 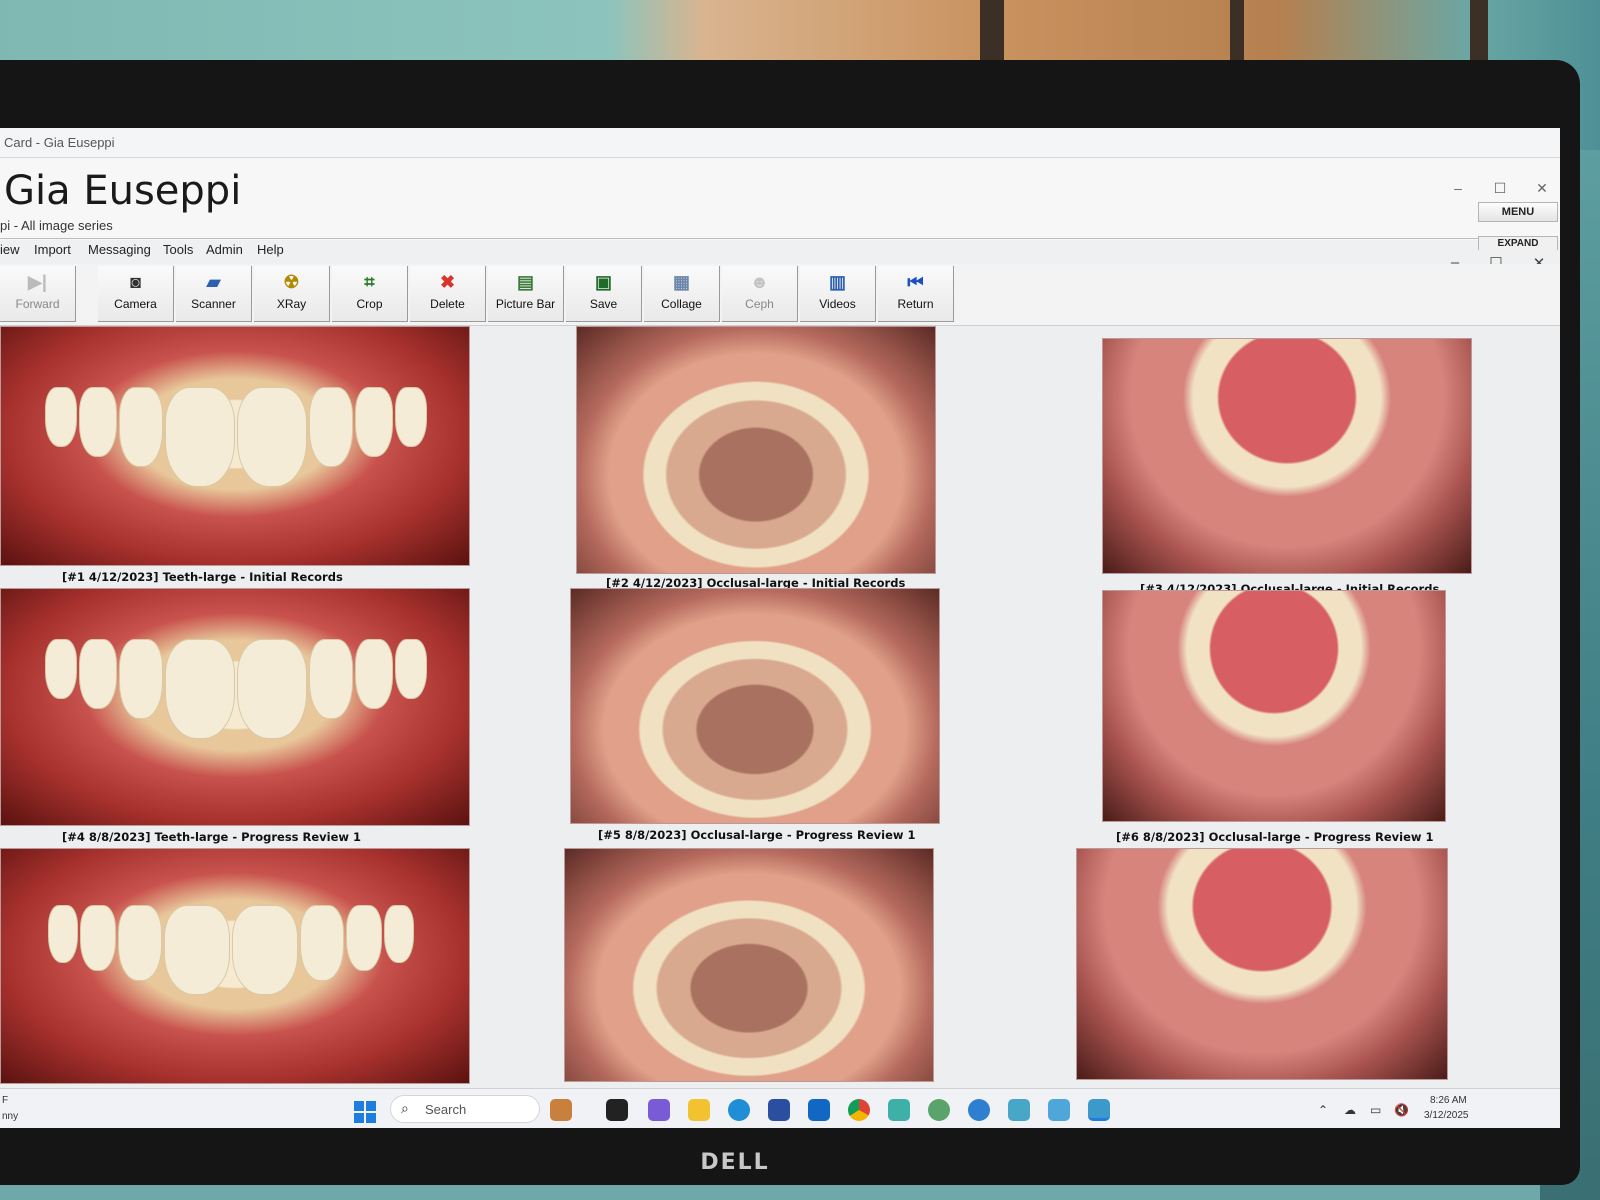 What do you see at coordinates (119, 249) in the screenshot?
I see `menu-item-messaging: Messaging` at bounding box center [119, 249].